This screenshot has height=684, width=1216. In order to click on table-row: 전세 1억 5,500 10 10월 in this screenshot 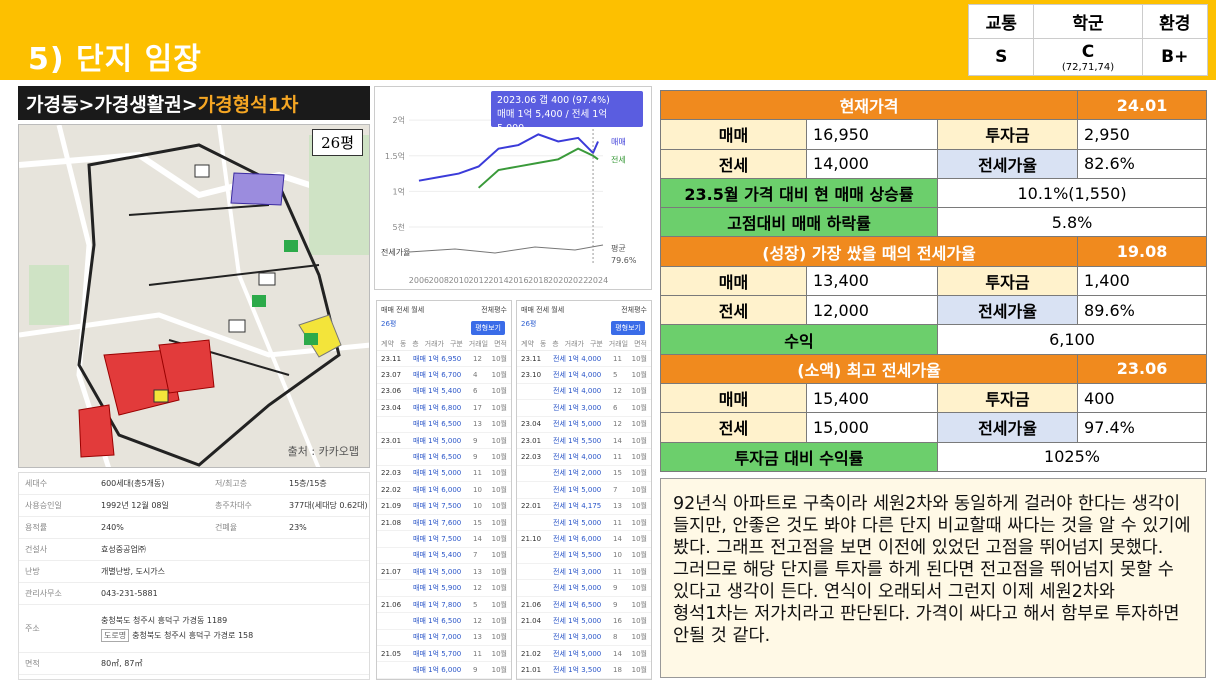, I will do `click(584, 556)`.